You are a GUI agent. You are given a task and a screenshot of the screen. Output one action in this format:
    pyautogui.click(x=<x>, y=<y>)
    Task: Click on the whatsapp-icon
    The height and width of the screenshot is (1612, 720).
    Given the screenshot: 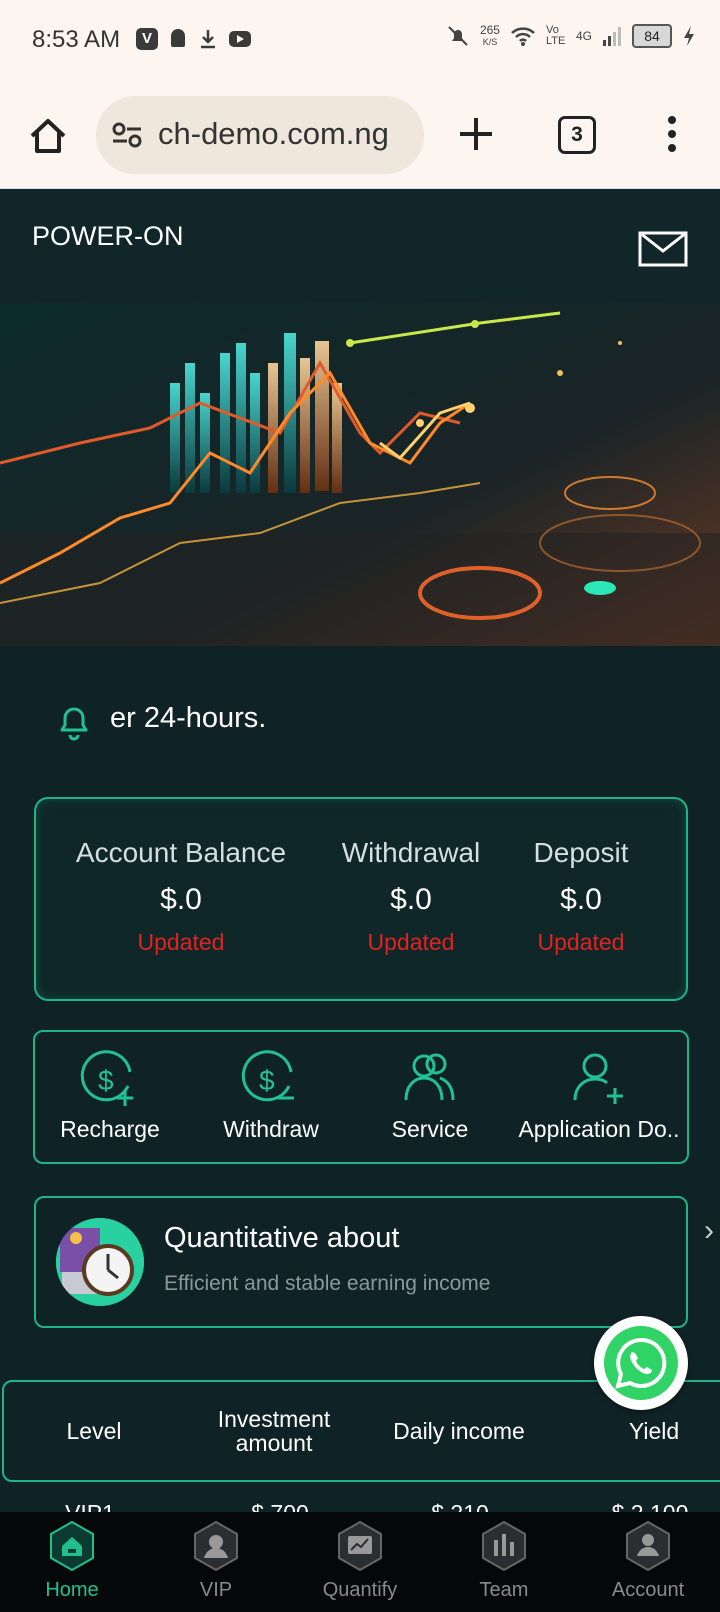 What is the action you would take?
    pyautogui.click(x=641, y=1363)
    